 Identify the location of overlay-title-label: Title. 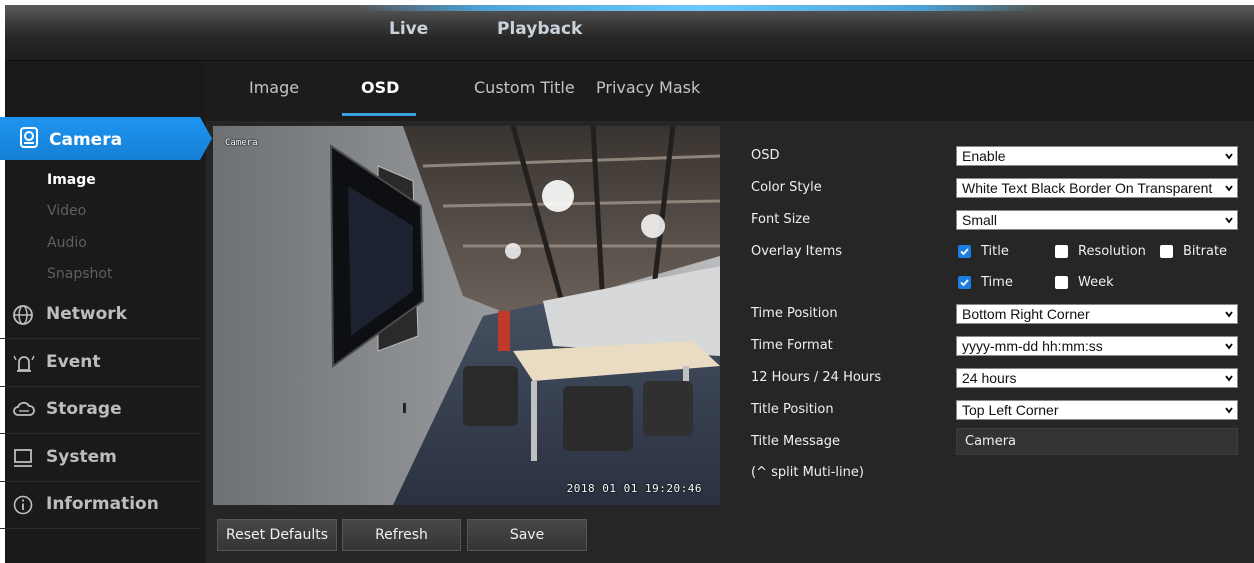
(995, 251).